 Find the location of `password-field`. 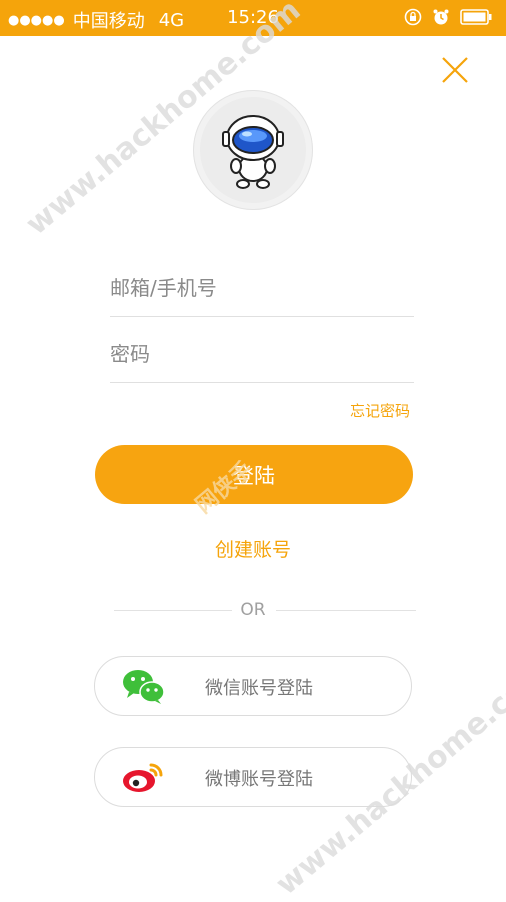

password-field is located at coordinates (262, 354).